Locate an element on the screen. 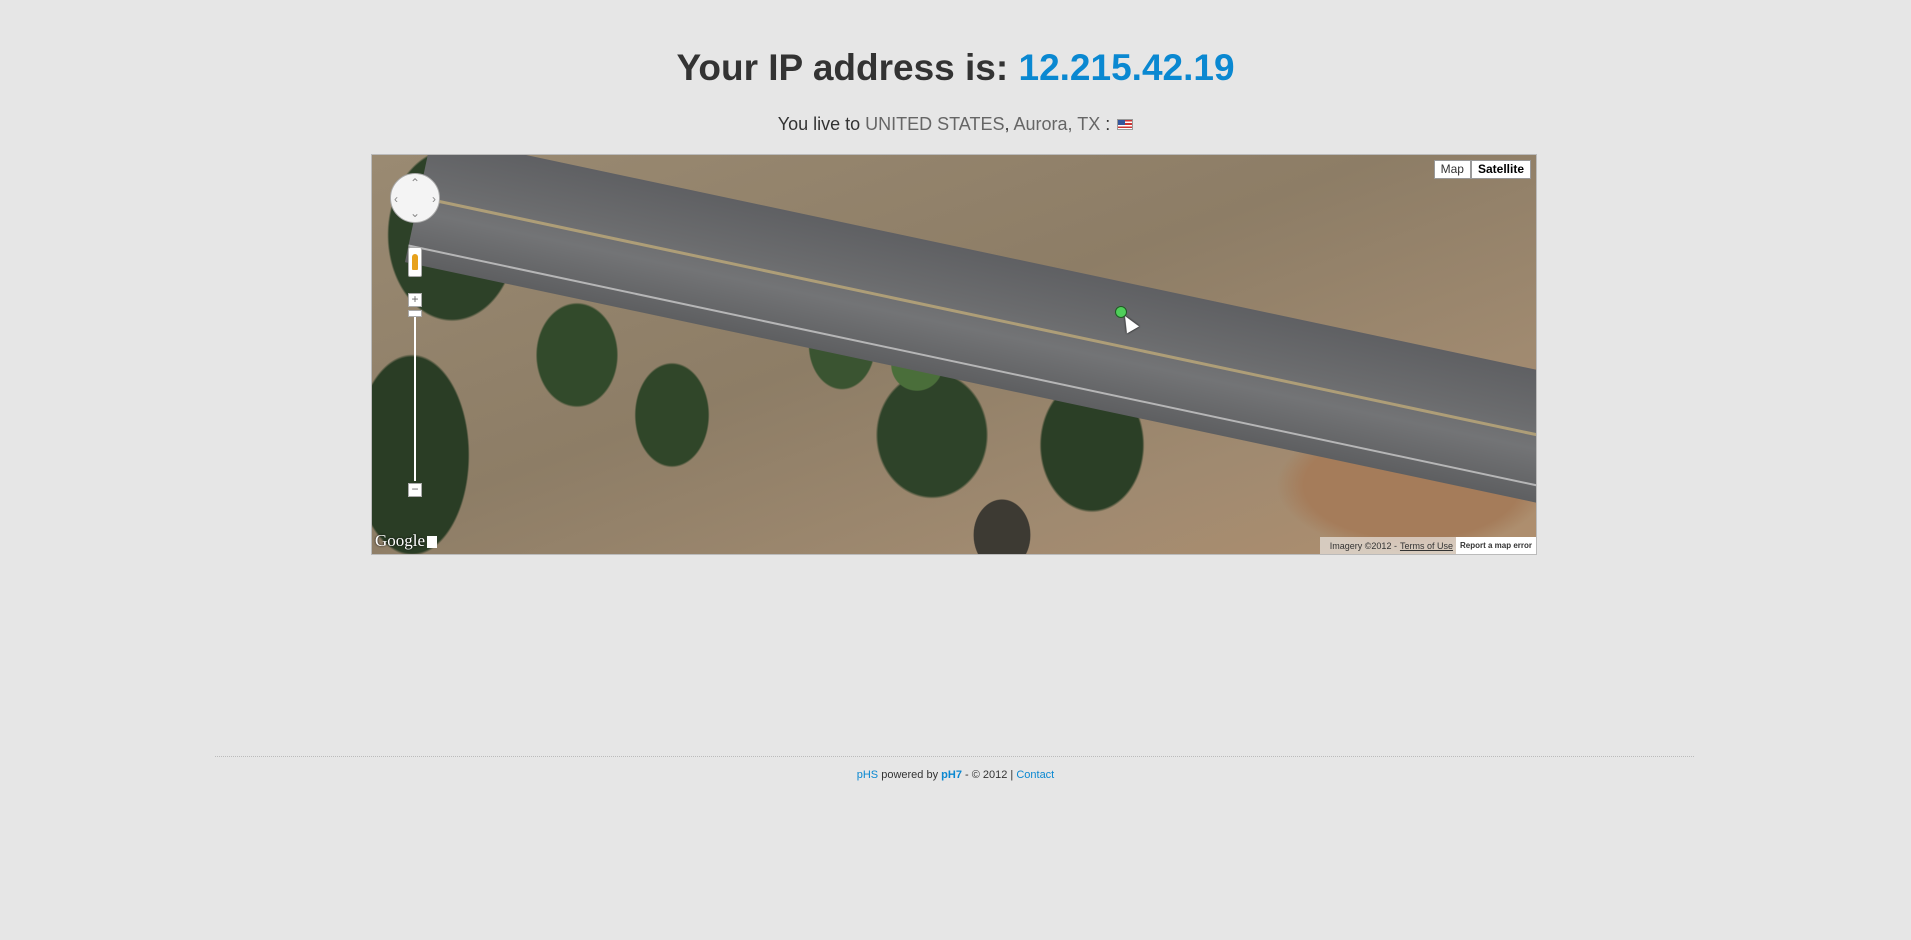 The image size is (1911, 940). zoom-out-button: − is located at coordinates (415, 490).